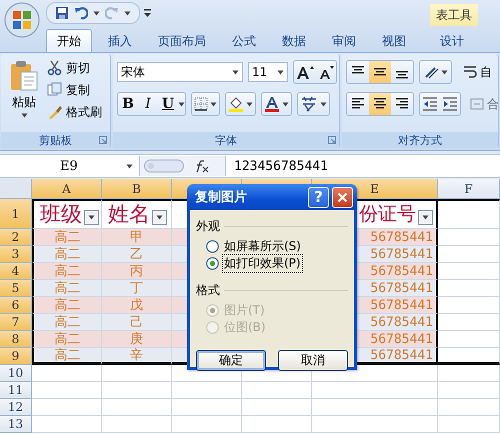 The width and height of the screenshot is (500, 434). I want to click on radio-label: 图片(T), so click(244, 310).